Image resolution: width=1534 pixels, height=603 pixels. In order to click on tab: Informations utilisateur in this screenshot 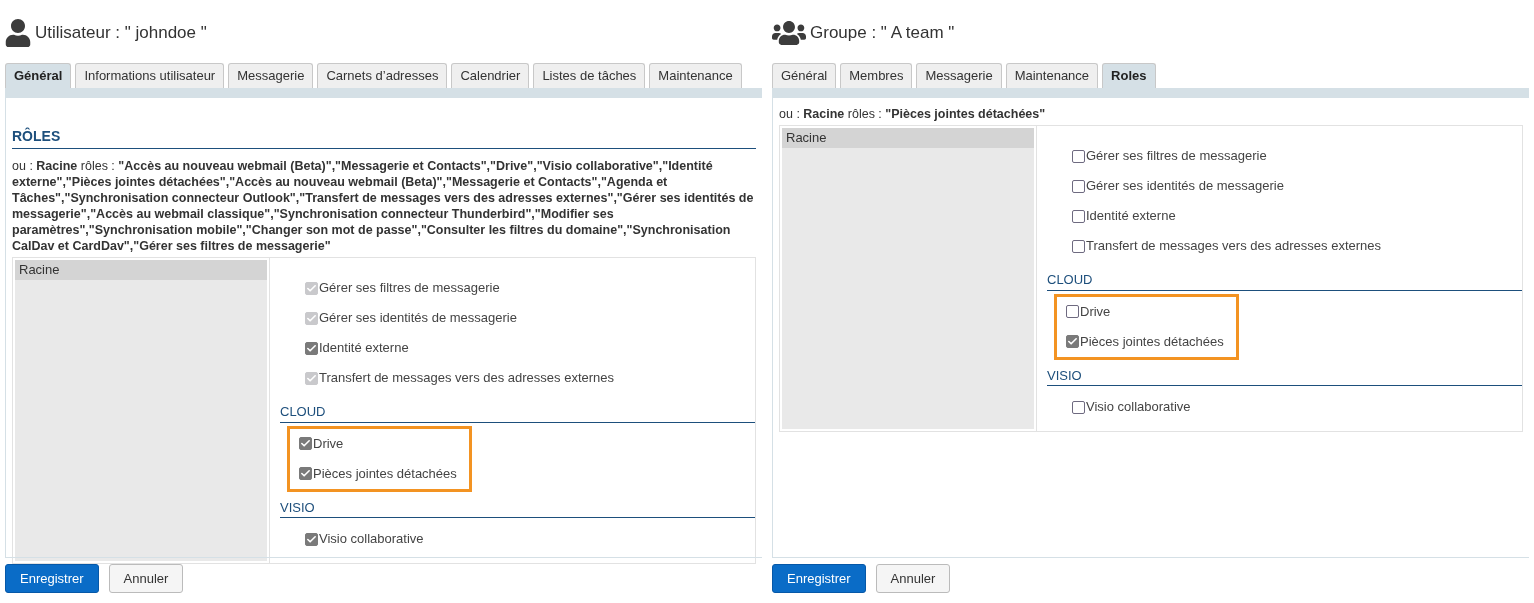, I will do `click(150, 75)`.